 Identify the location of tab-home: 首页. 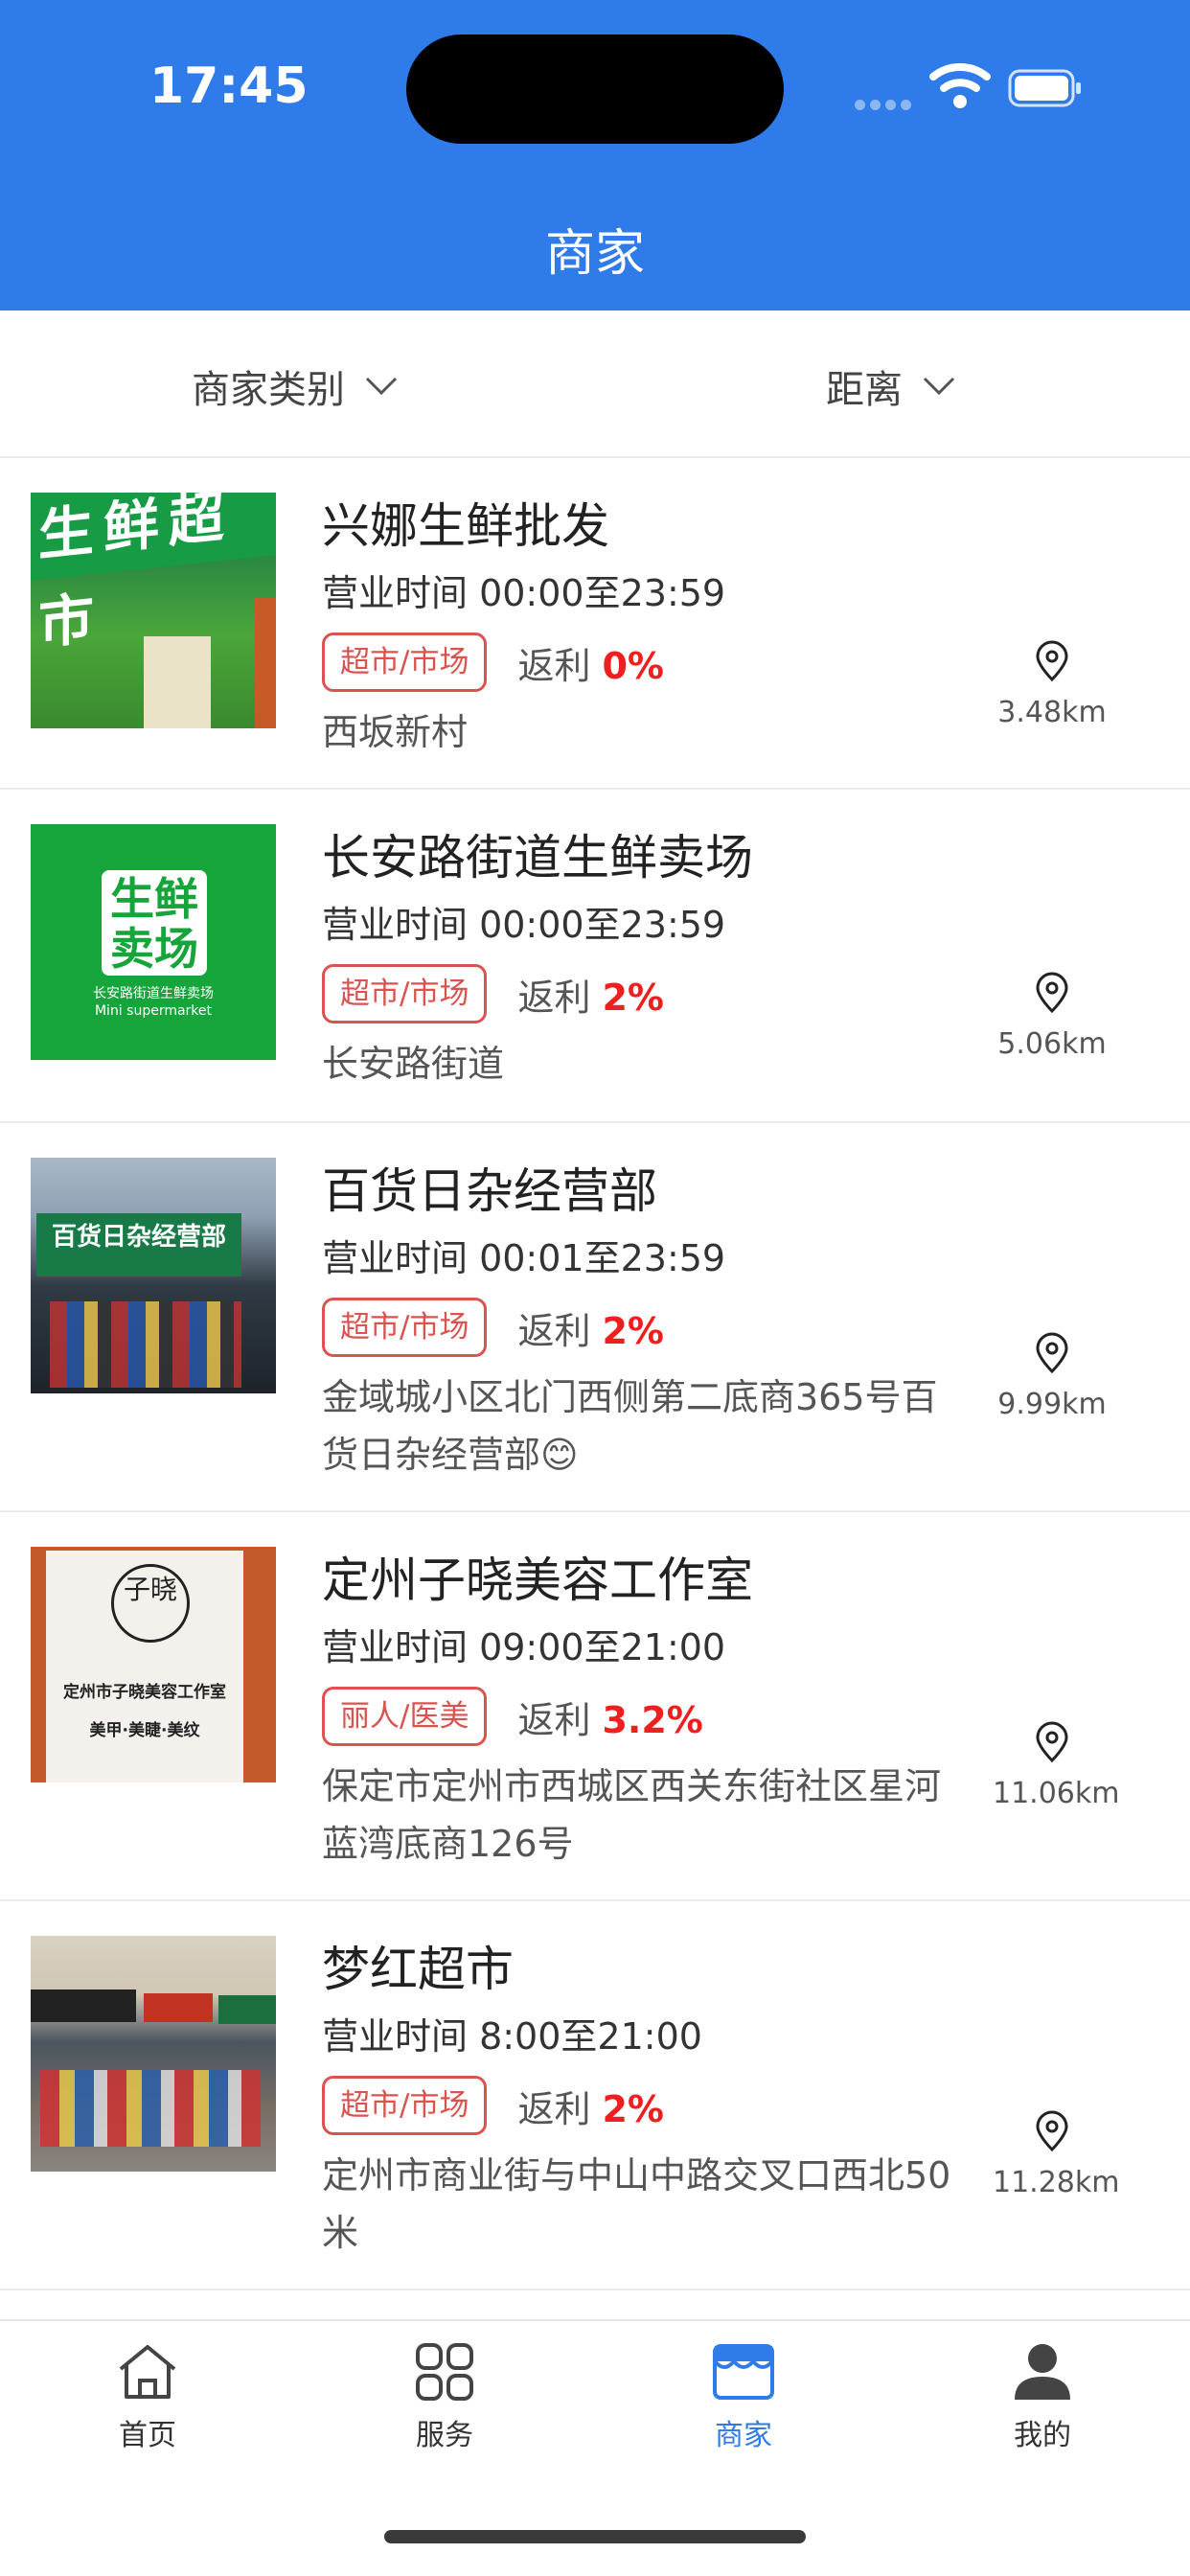
(148, 2397).